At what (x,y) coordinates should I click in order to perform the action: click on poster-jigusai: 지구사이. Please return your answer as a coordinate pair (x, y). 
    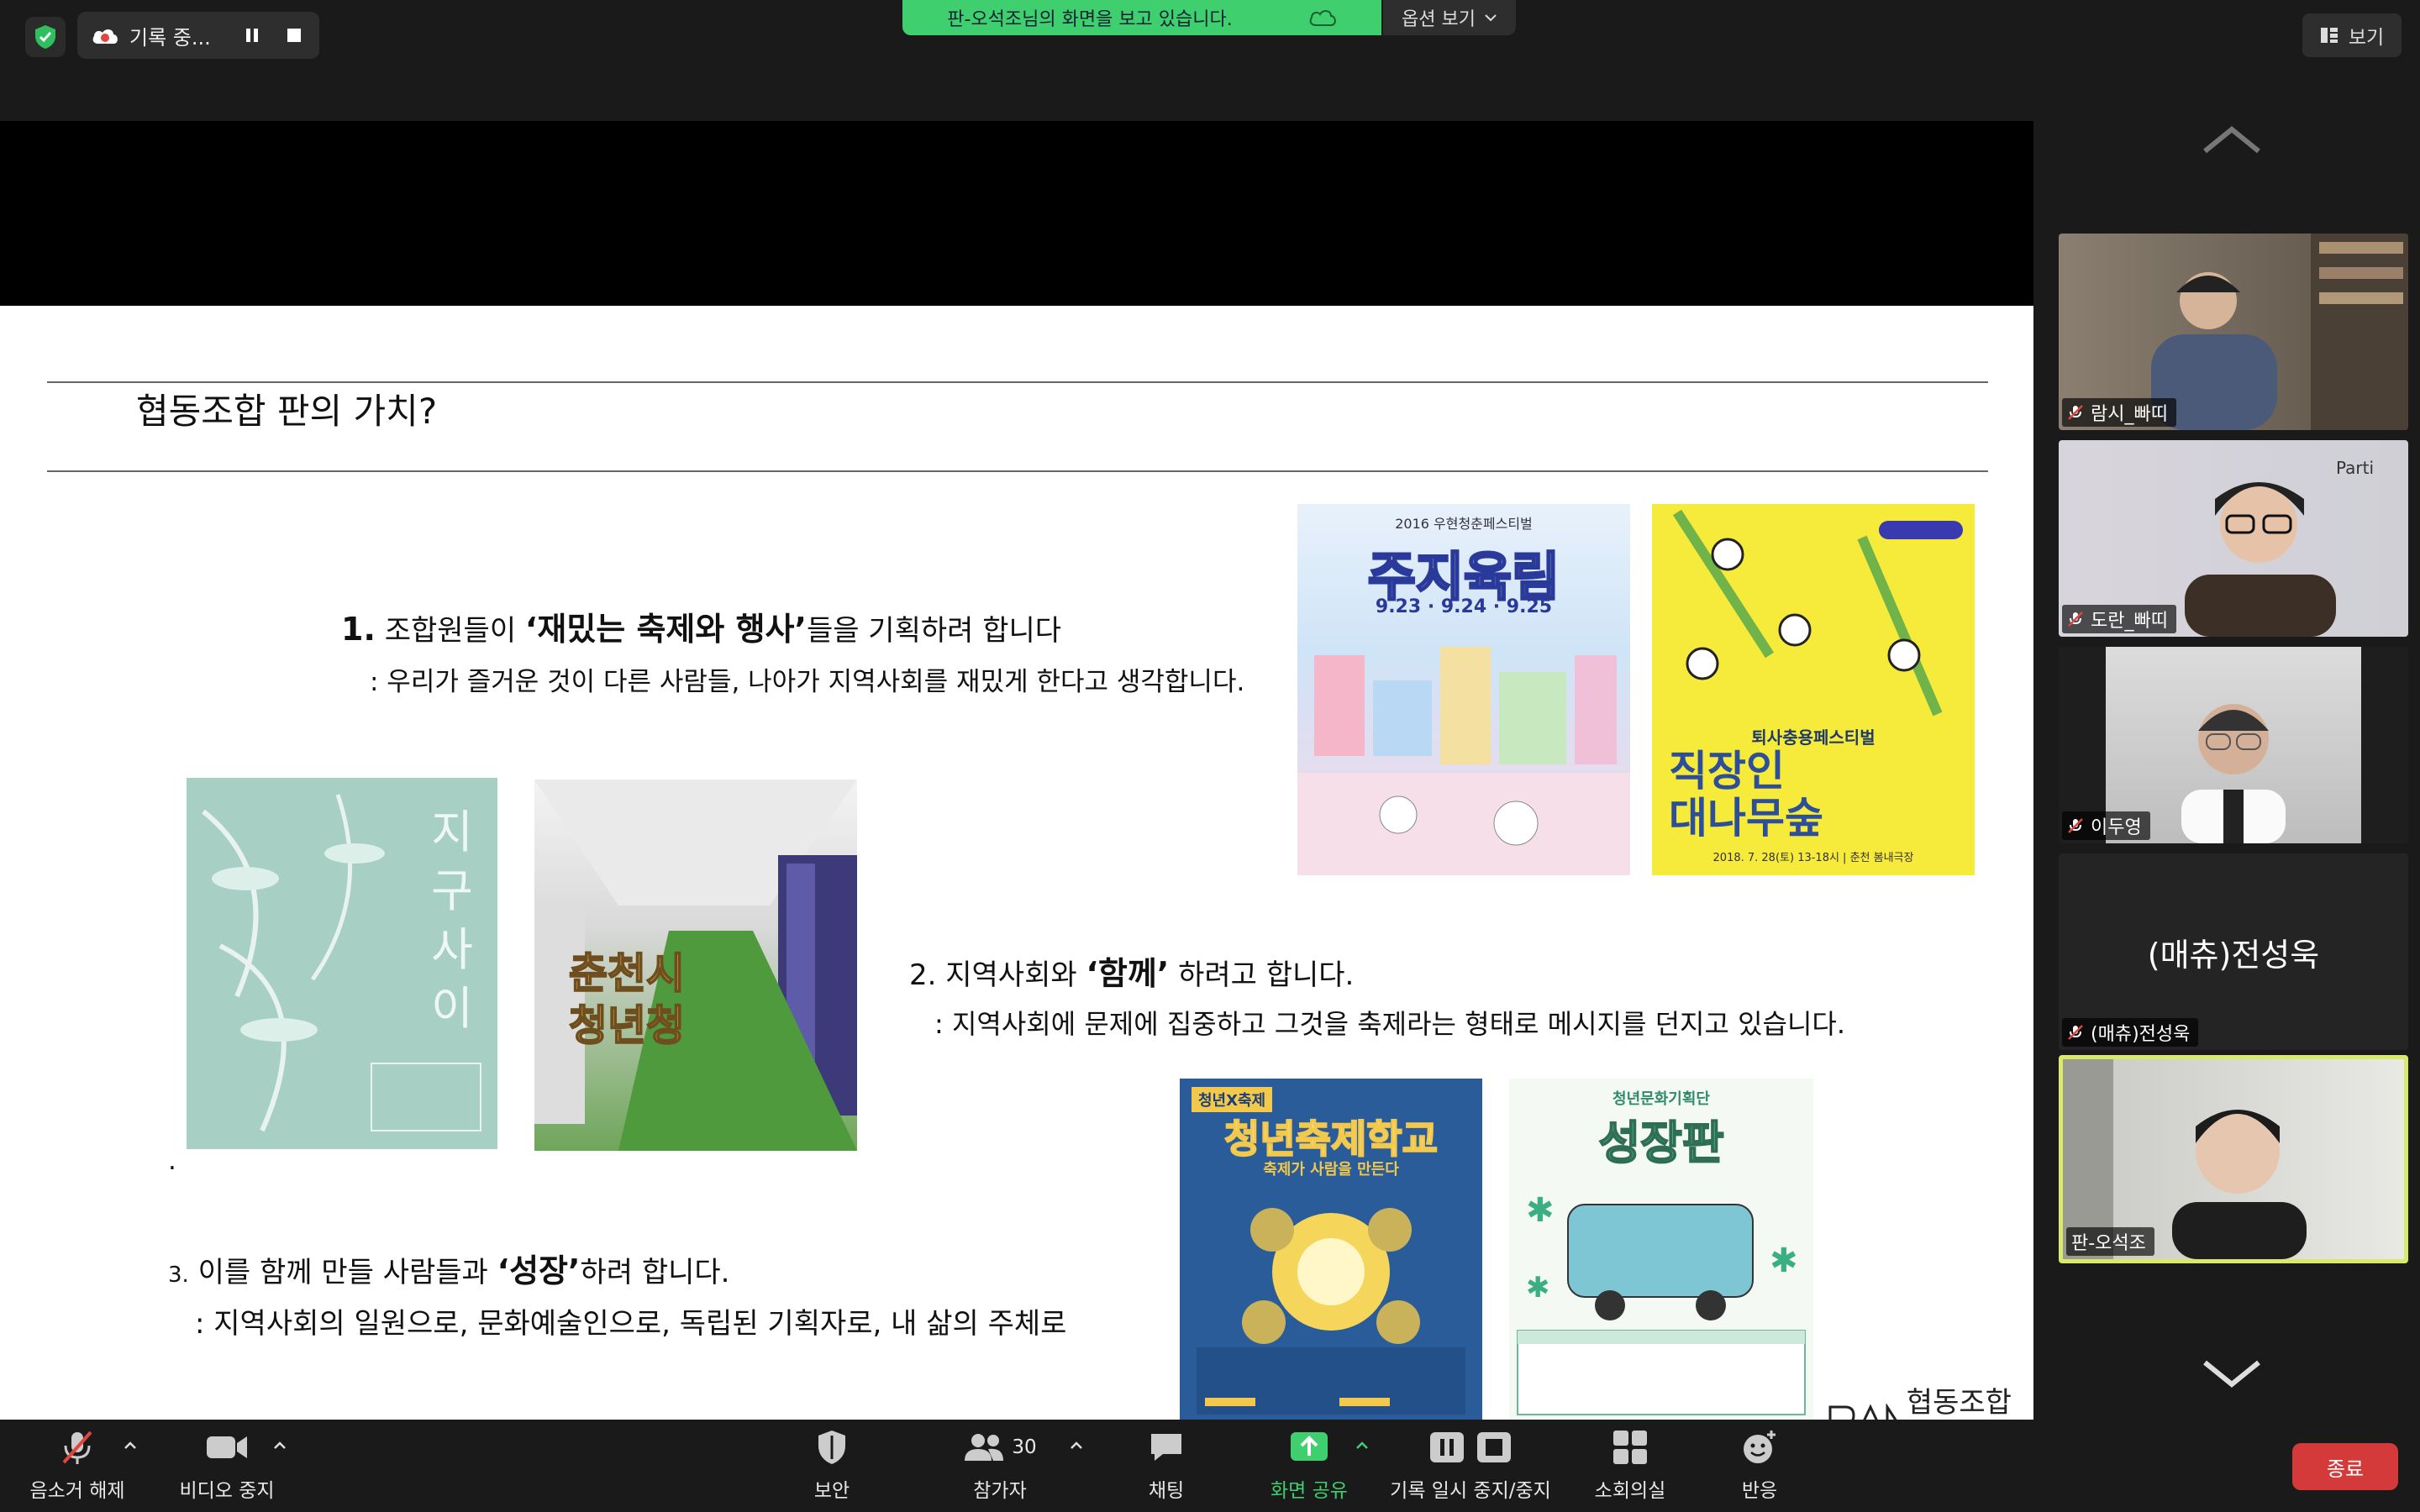
    Looking at the image, I should click on (342, 963).